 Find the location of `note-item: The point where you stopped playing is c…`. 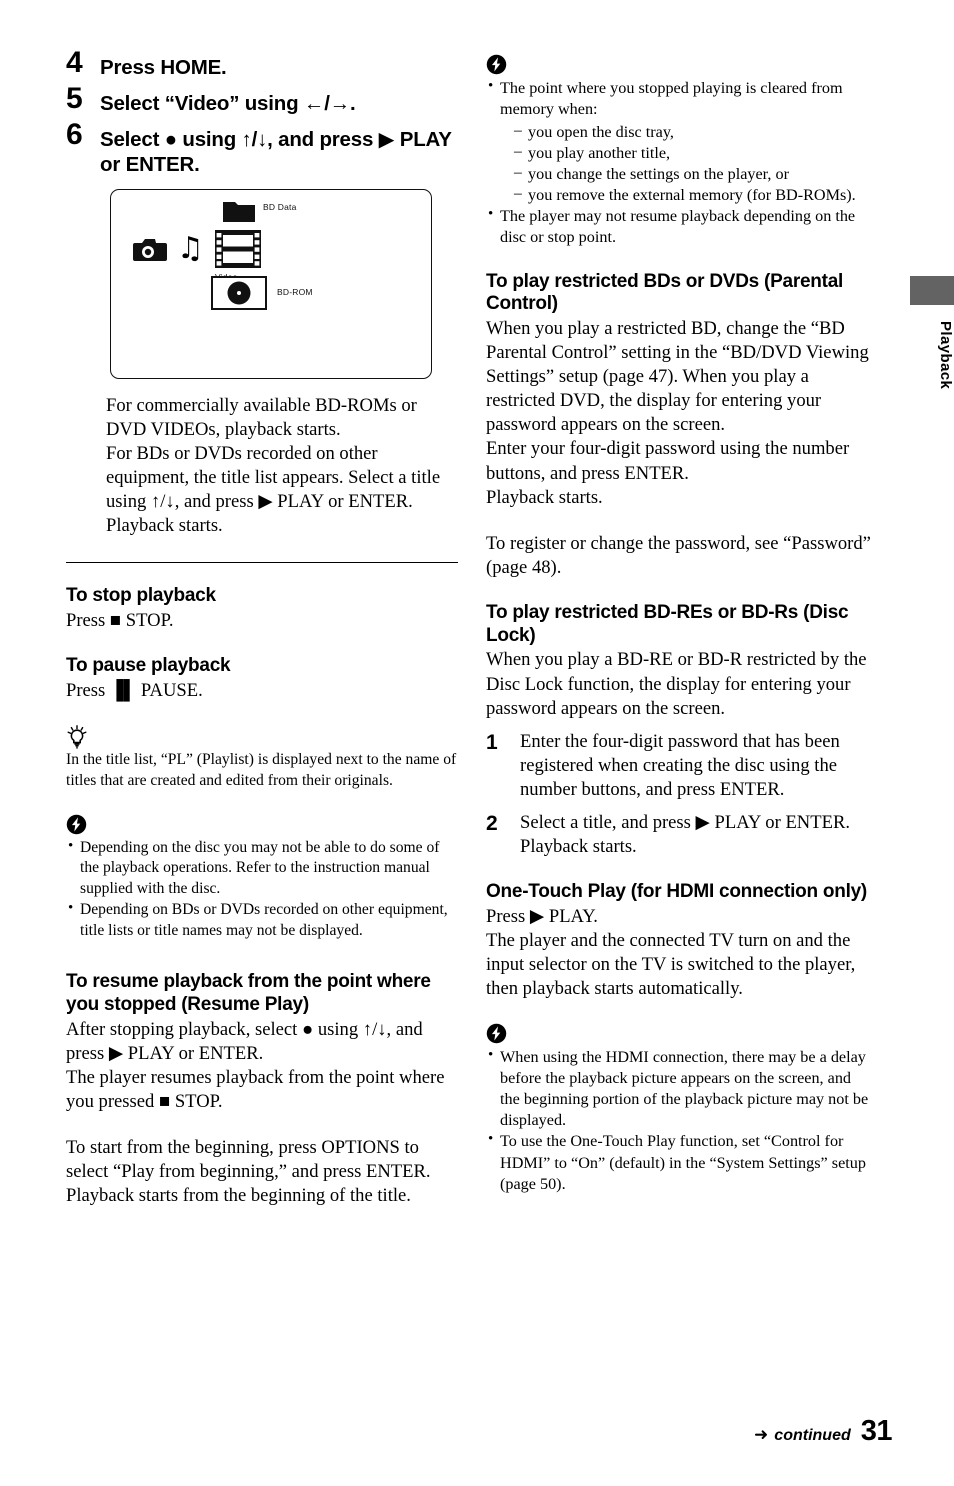

note-item: The point where you stopped playing is c… is located at coordinates (678, 141).